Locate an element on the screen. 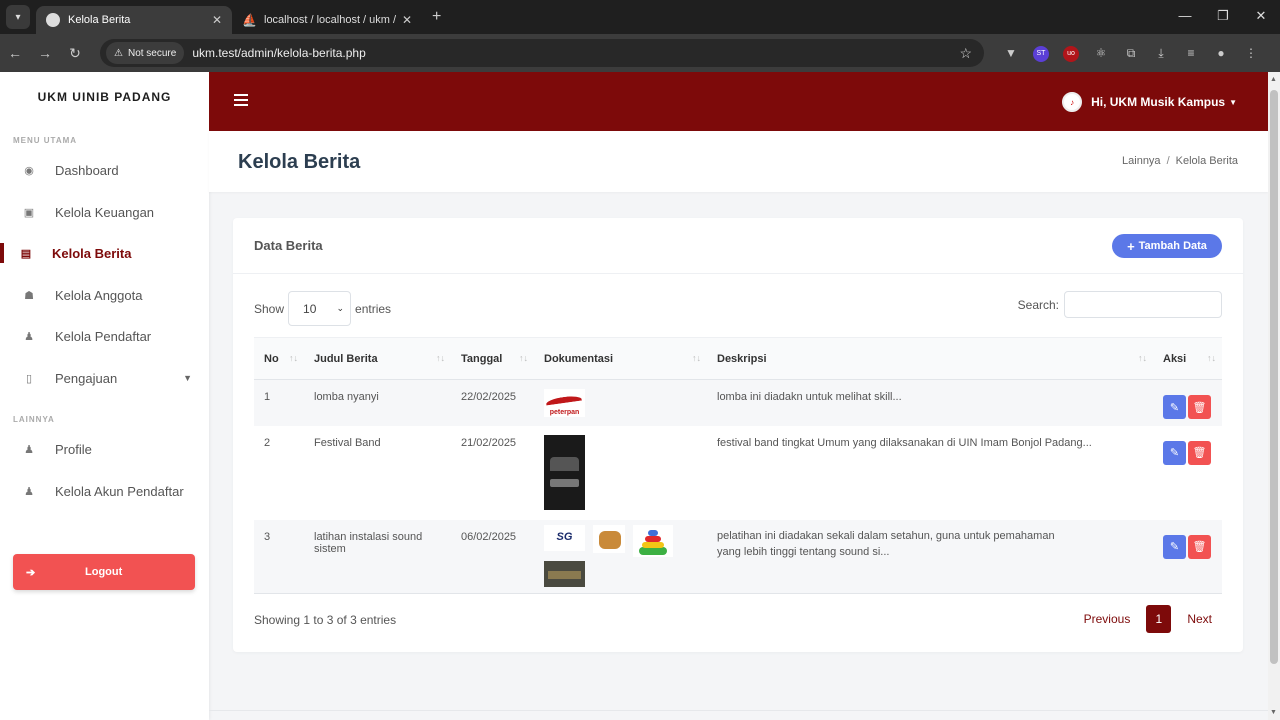 The width and height of the screenshot is (1280, 720). security-label: Not secure is located at coordinates (152, 53).